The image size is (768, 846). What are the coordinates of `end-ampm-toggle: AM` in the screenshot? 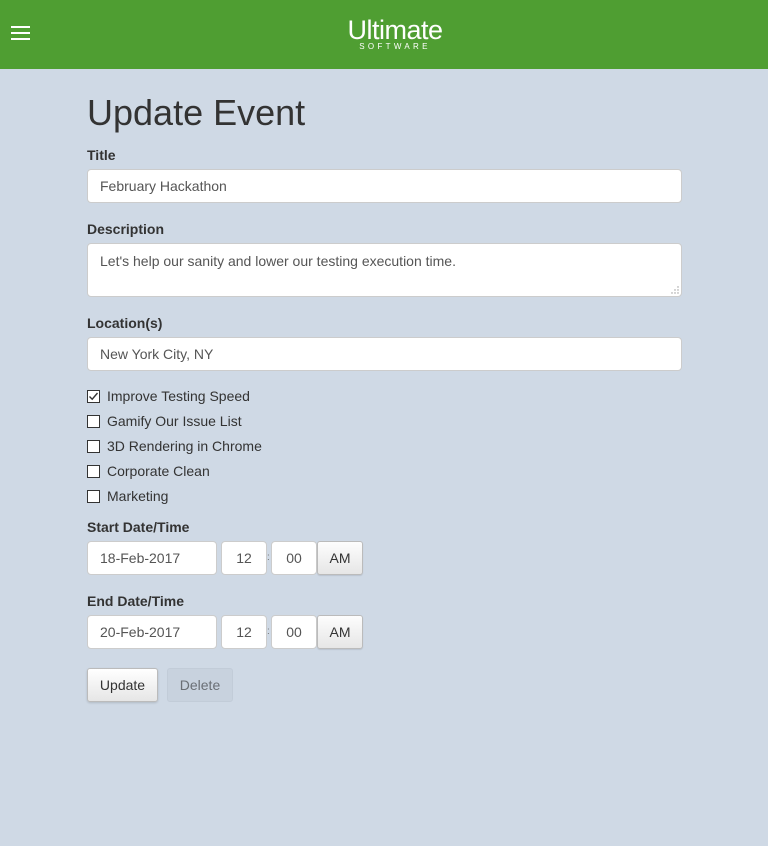 It's located at (340, 632).